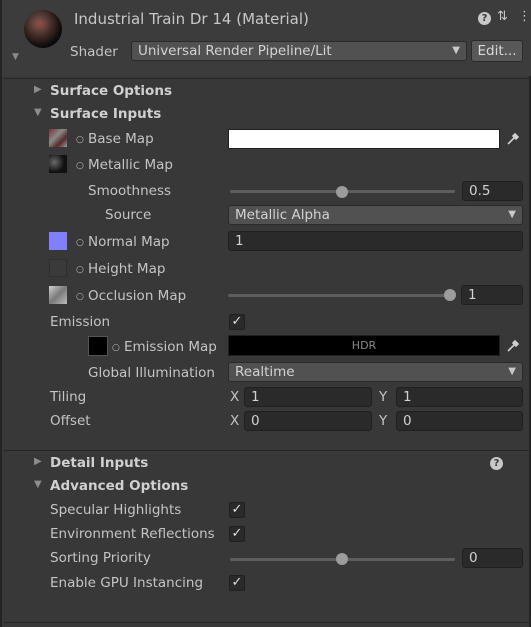 The height and width of the screenshot is (627, 531). Describe the element at coordinates (492, 558) in the screenshot. I see `sorting-priority-value-field: 0` at that location.